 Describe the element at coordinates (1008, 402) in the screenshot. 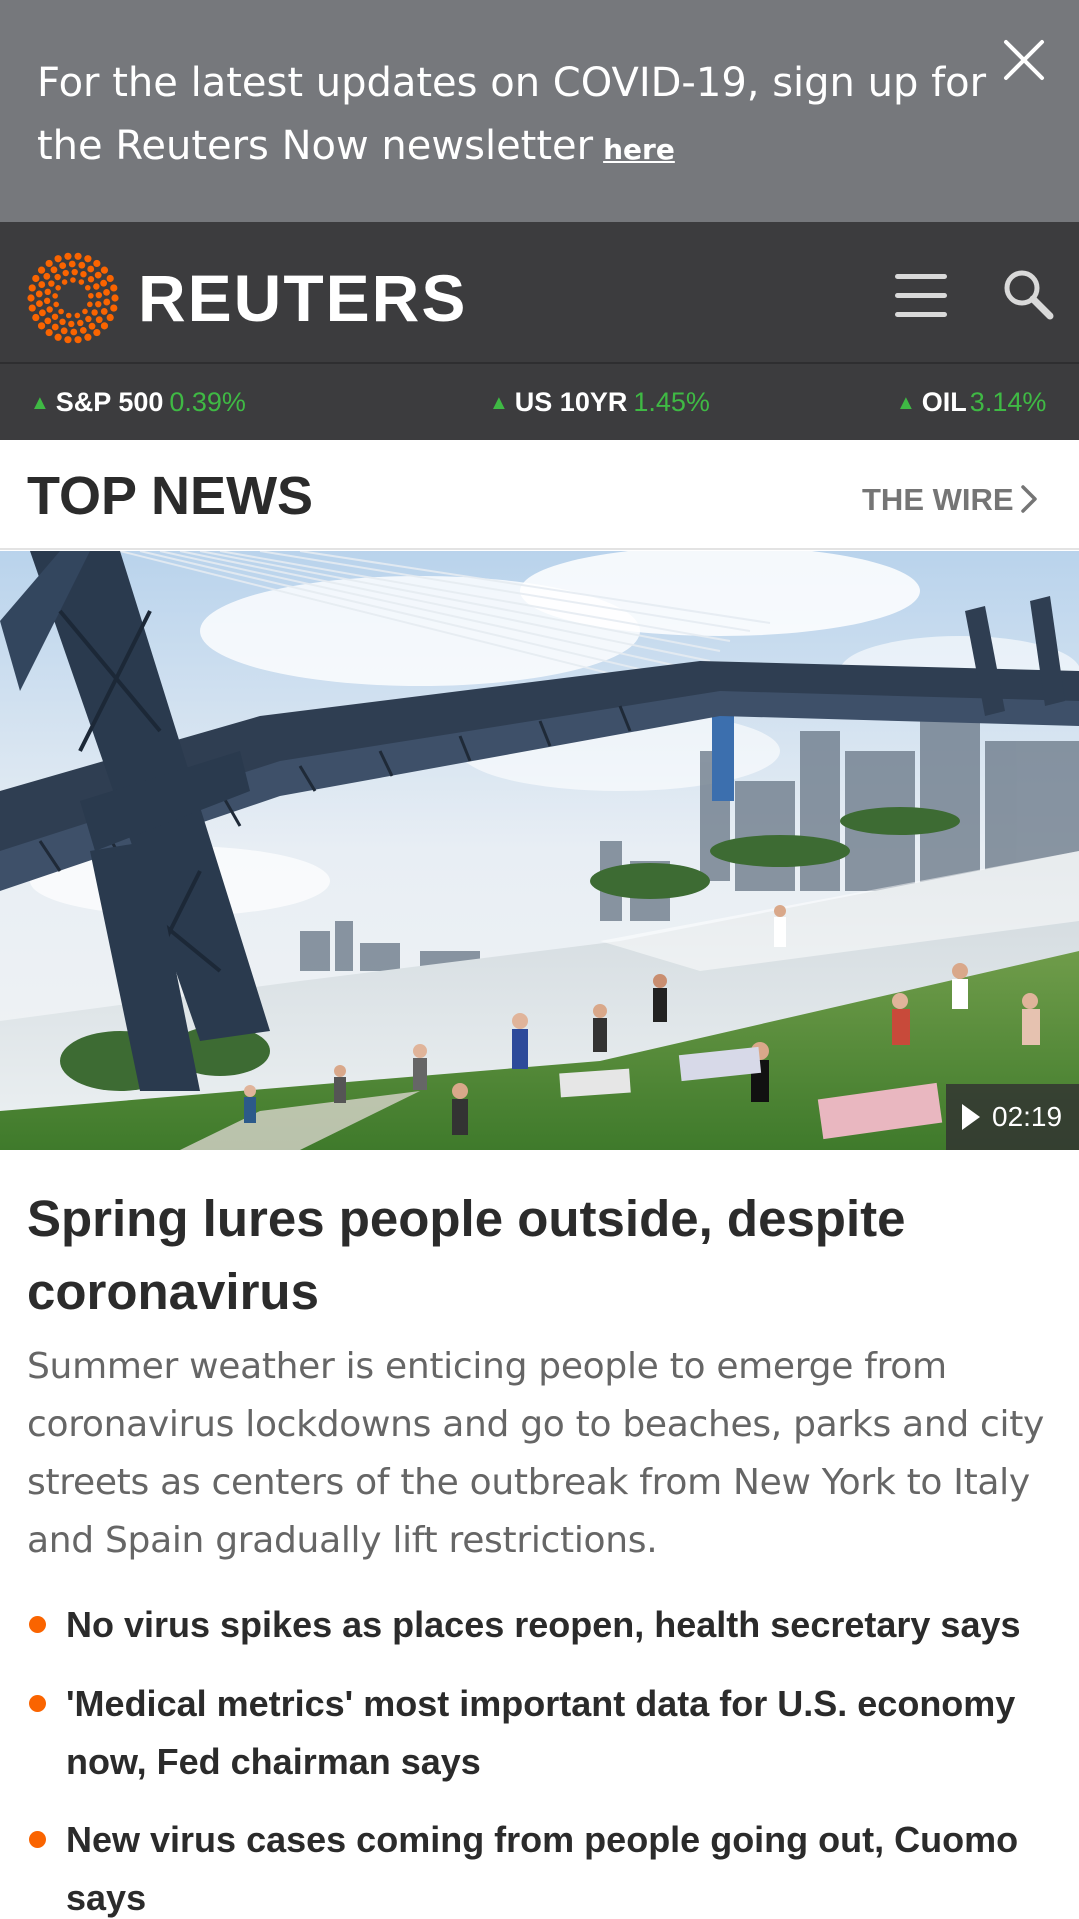

I see `ticker-change: 3.14%` at that location.